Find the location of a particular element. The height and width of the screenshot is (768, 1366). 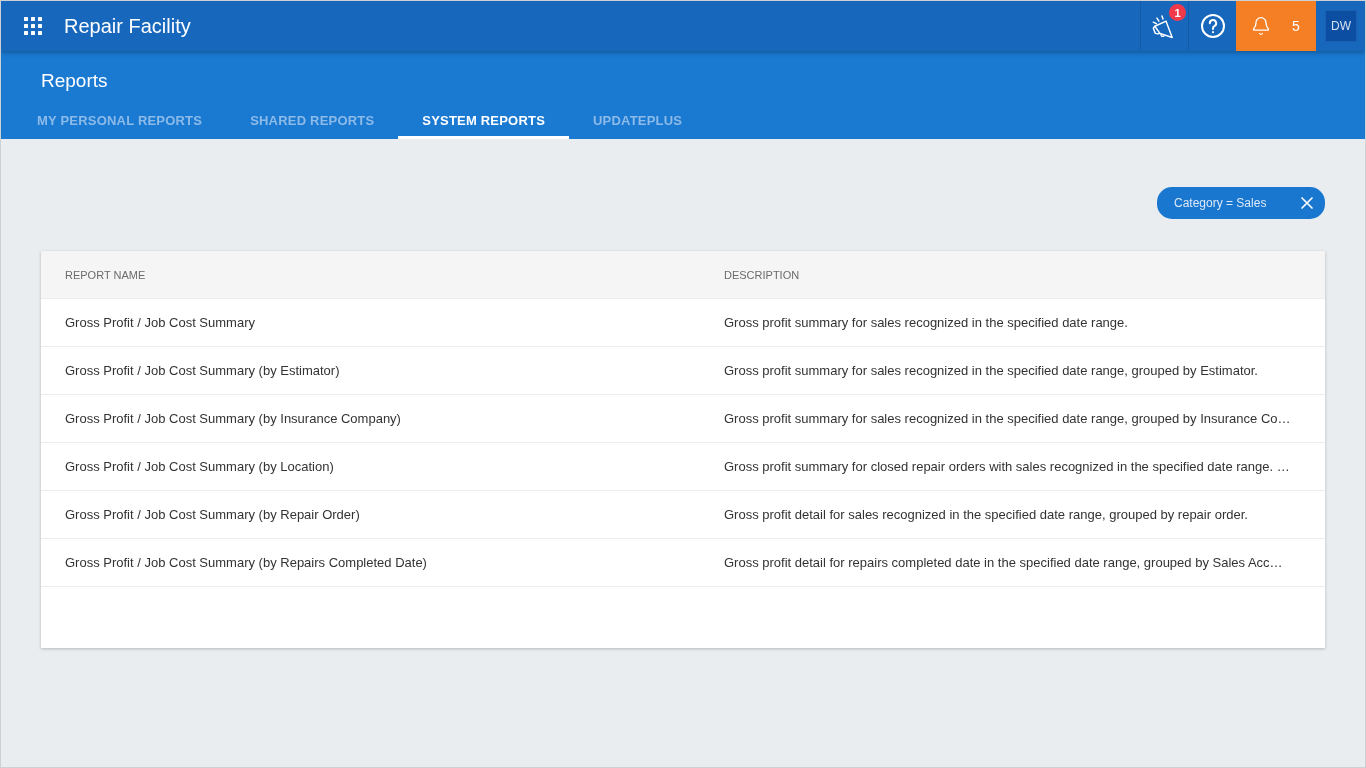

notification-count: 5 is located at coordinates (1296, 26).